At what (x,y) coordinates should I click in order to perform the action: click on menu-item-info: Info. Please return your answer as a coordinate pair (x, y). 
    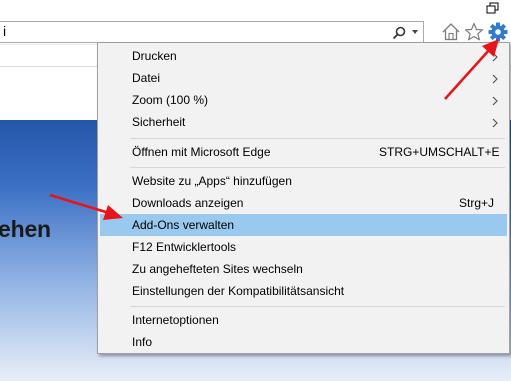
    Looking at the image, I should click on (303, 342).